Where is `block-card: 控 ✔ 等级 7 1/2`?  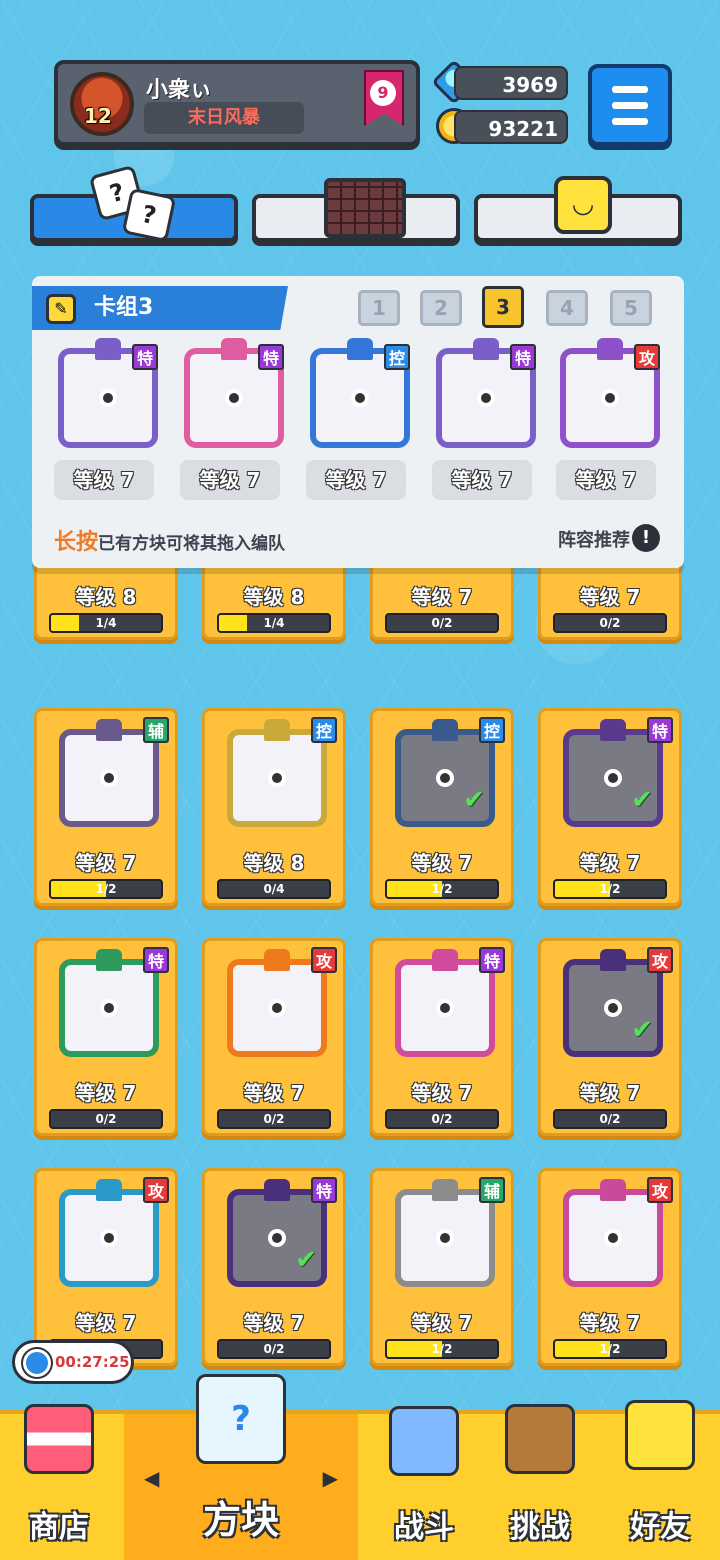
block-card: 控 ✔ 等级 7 1/2 is located at coordinates (442, 807).